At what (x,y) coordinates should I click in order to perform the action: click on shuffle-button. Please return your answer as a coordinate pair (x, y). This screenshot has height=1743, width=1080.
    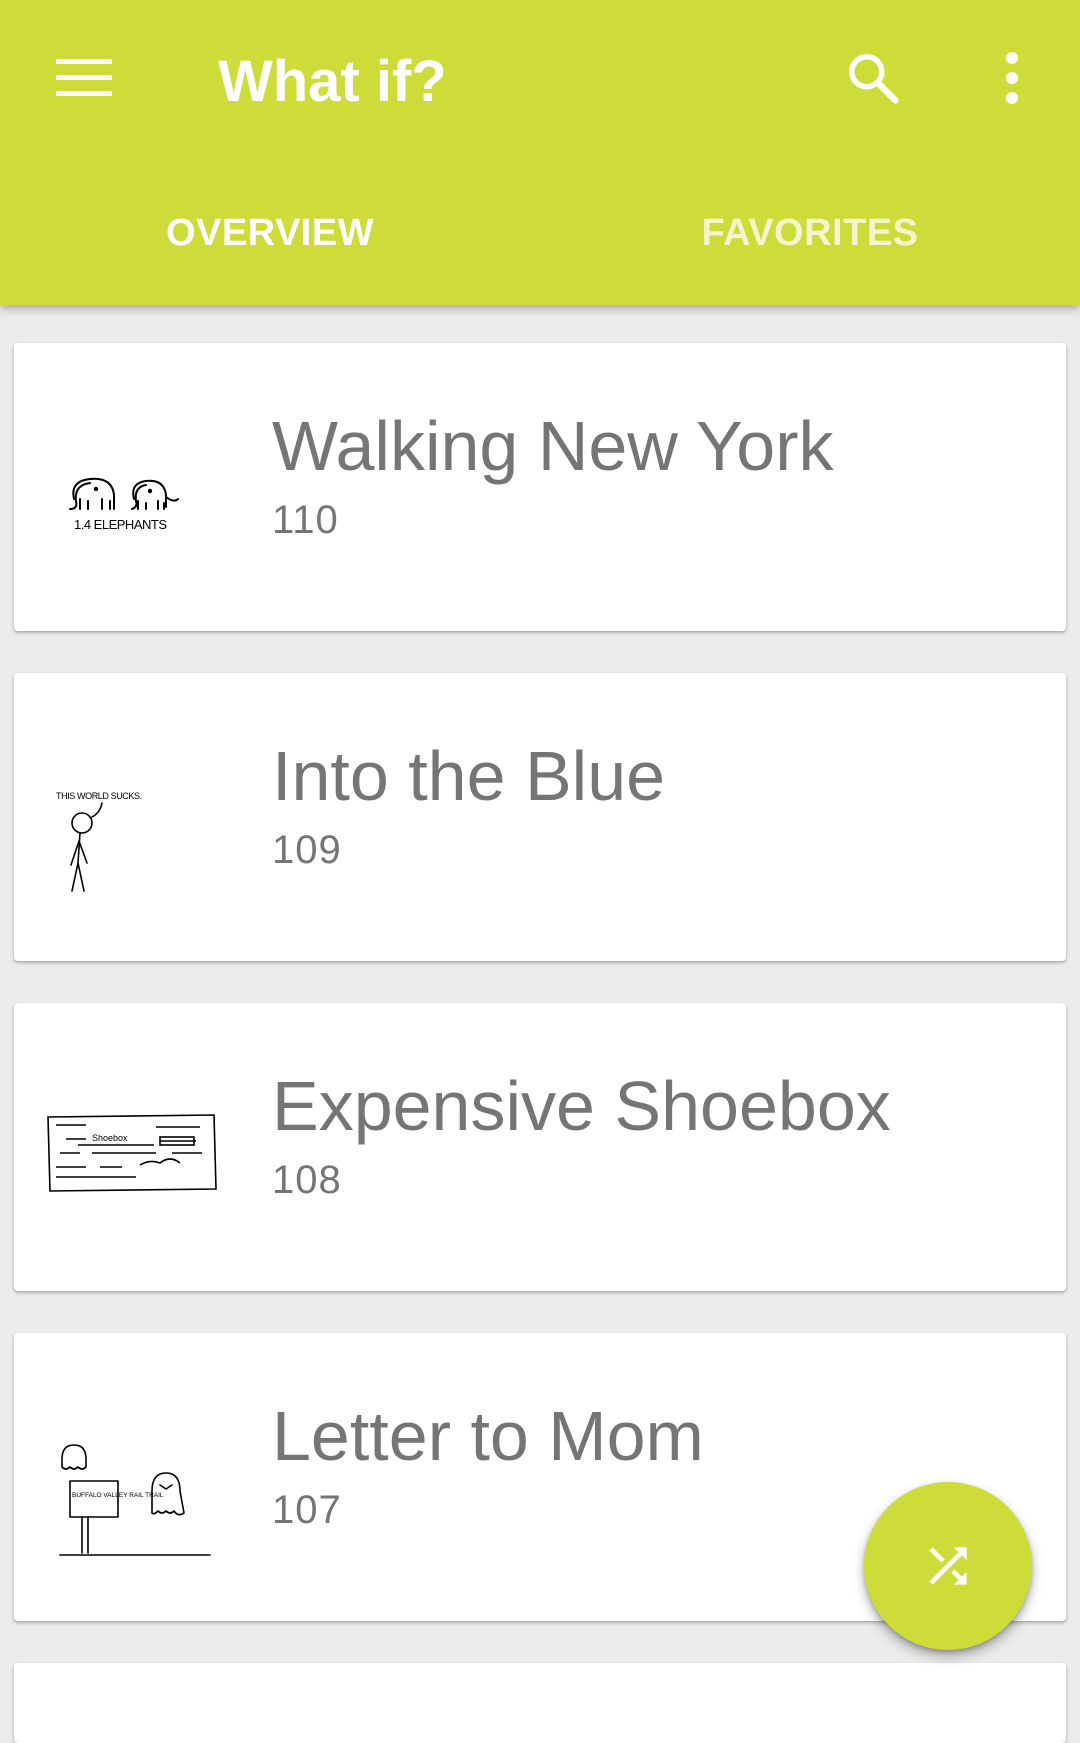
    Looking at the image, I should click on (948, 1566).